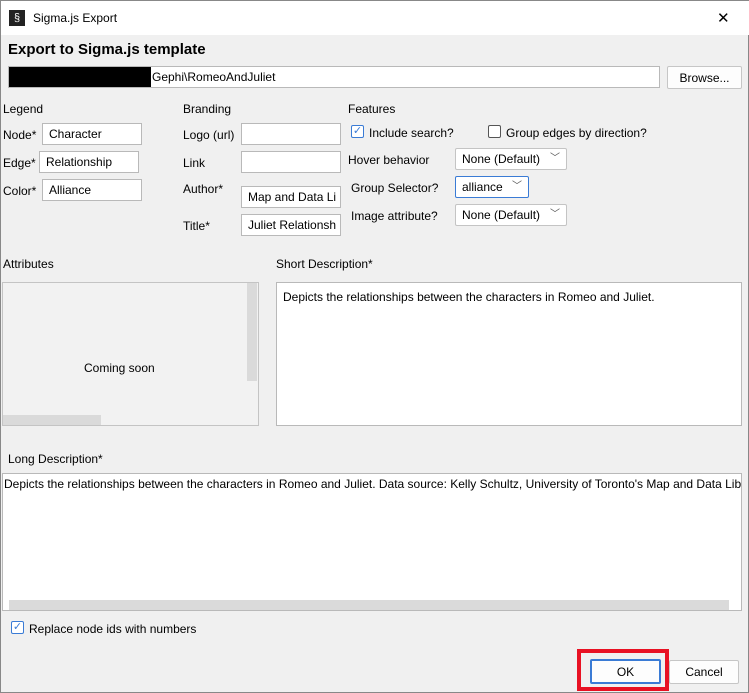  What do you see at coordinates (209, 135) in the screenshot?
I see `logo-label: Logo (url)` at bounding box center [209, 135].